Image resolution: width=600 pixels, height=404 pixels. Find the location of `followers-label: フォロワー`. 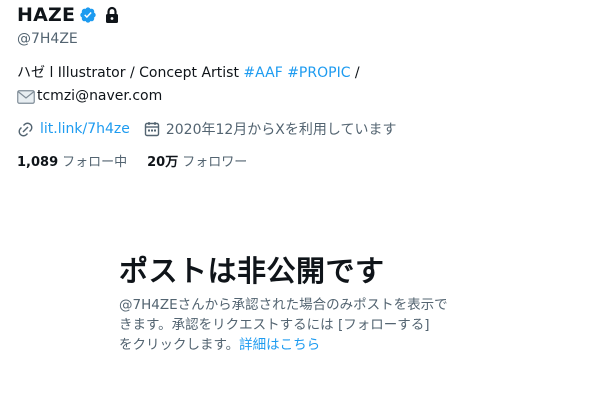

followers-label: フォロワー is located at coordinates (215, 162).